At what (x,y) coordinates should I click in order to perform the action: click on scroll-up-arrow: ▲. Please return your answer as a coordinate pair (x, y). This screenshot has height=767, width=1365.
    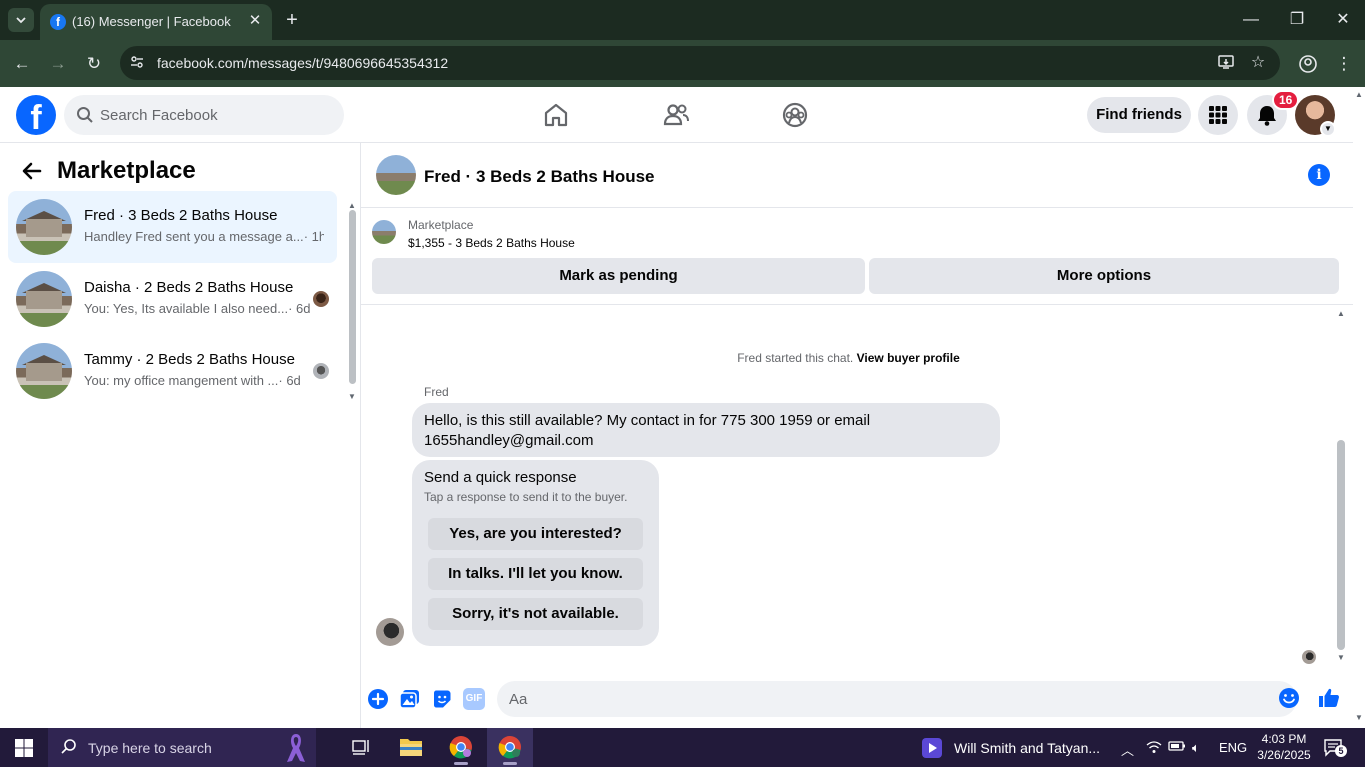
    Looking at the image, I should click on (1341, 314).